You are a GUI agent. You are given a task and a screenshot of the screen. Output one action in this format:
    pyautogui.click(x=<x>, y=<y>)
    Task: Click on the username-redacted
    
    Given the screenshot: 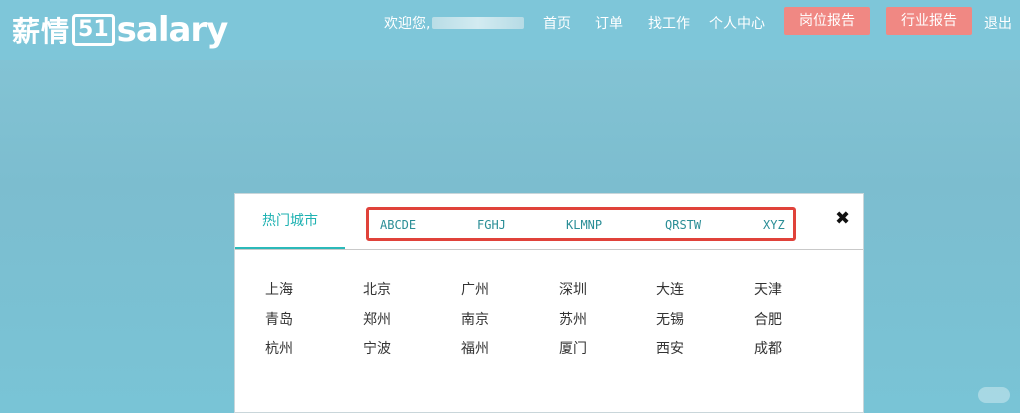 What is the action you would take?
    pyautogui.click(x=478, y=23)
    